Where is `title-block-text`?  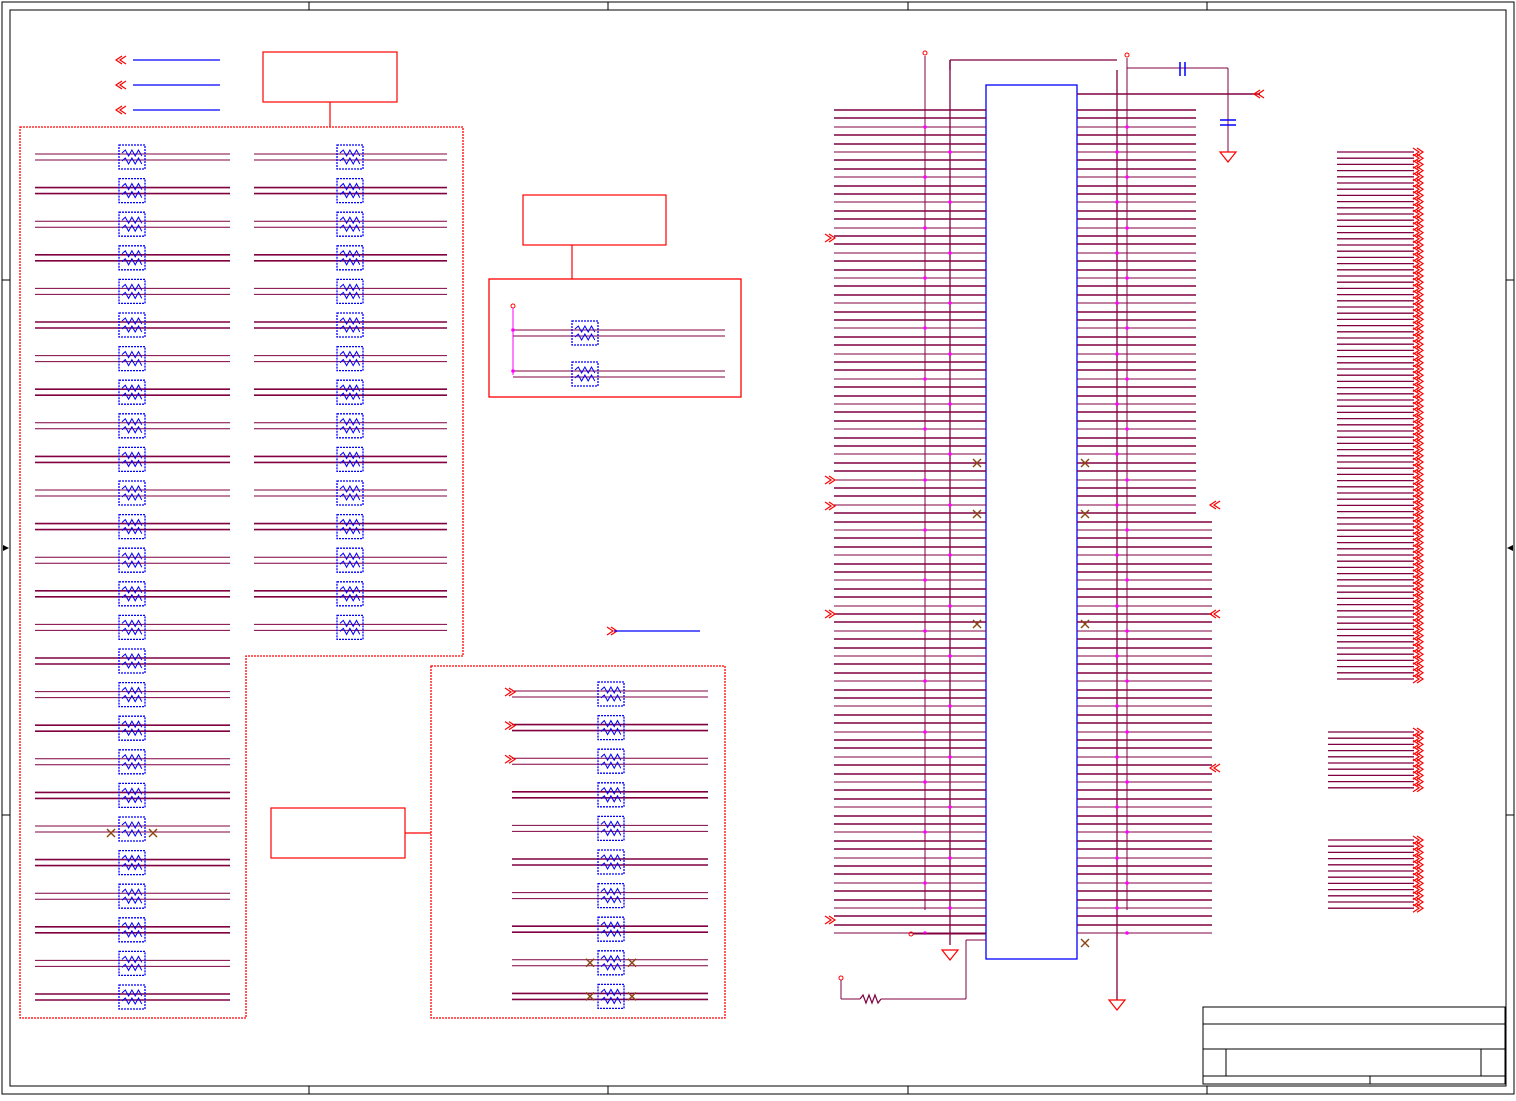
title-block-text is located at coordinates (1355, 1048).